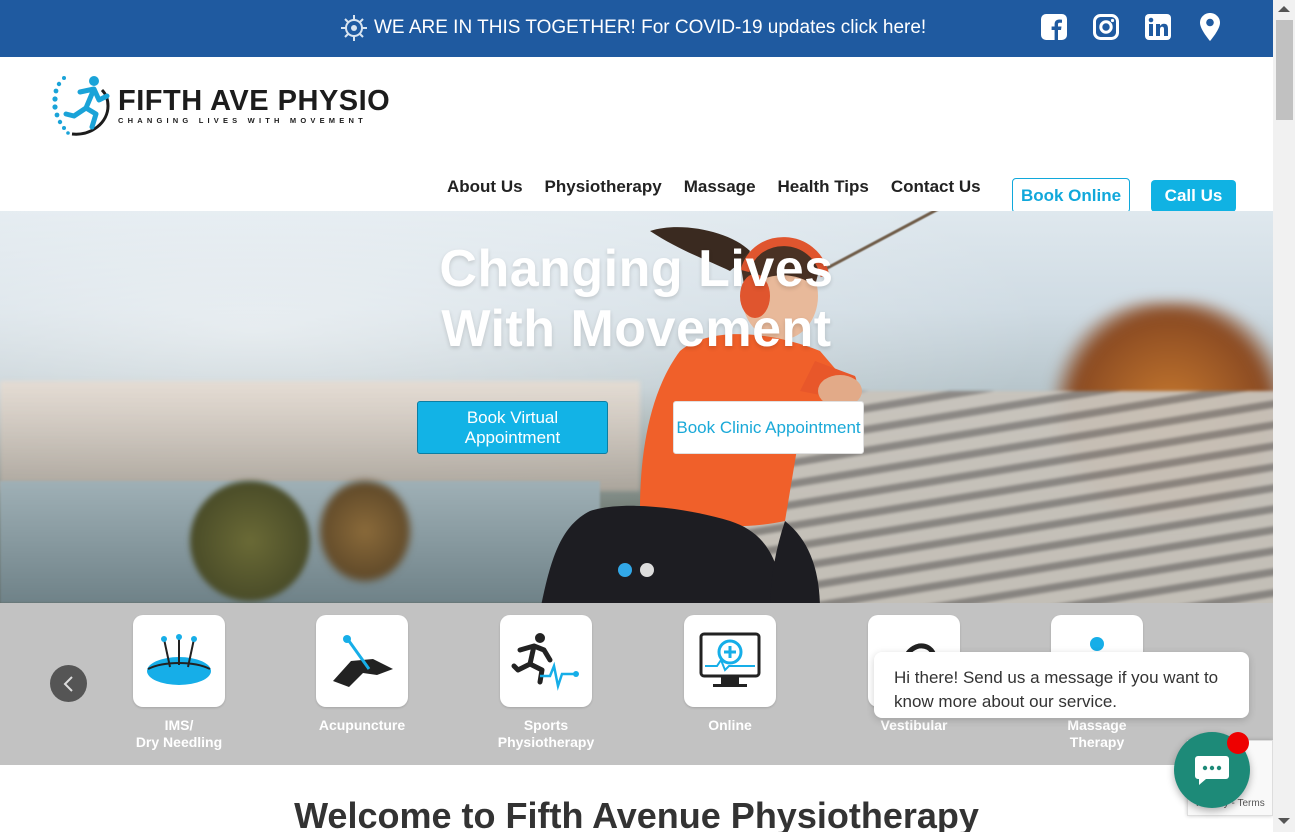 This screenshot has width=1295, height=832. Describe the element at coordinates (254, 100) in the screenshot. I see `logo-title: FIFTH AVE PHYSIO` at that location.